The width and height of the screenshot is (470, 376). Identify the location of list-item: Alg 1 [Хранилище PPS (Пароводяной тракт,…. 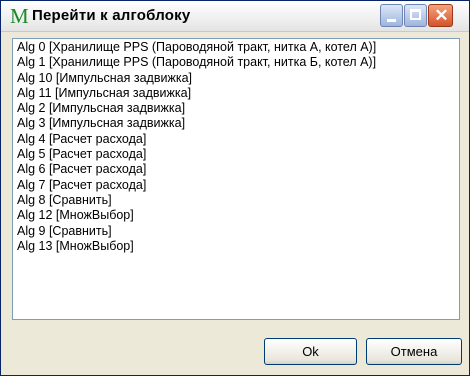
(236, 62).